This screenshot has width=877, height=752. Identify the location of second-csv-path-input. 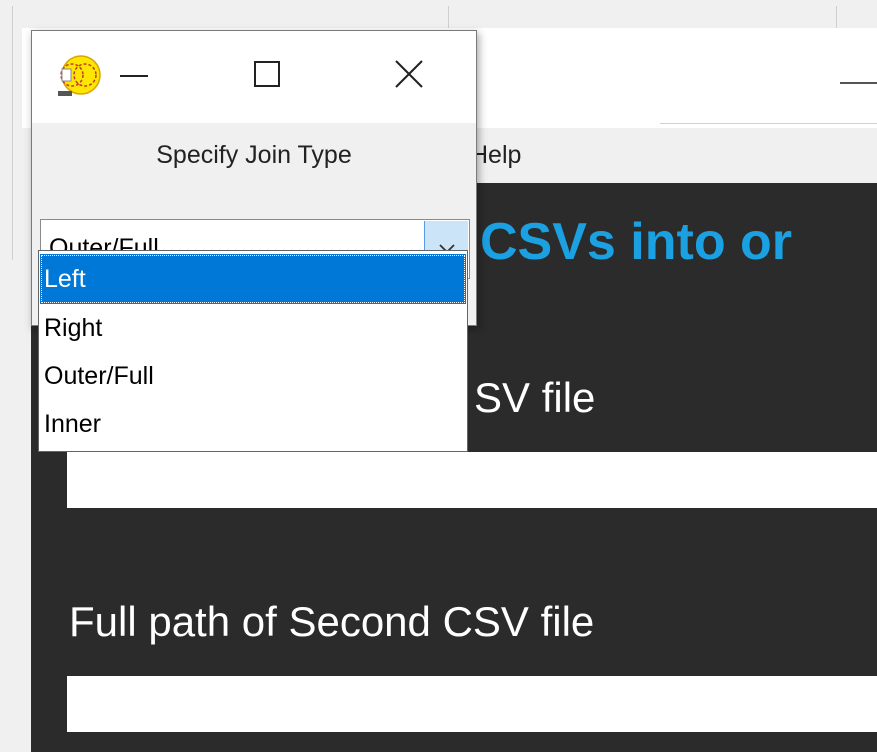
(472, 704).